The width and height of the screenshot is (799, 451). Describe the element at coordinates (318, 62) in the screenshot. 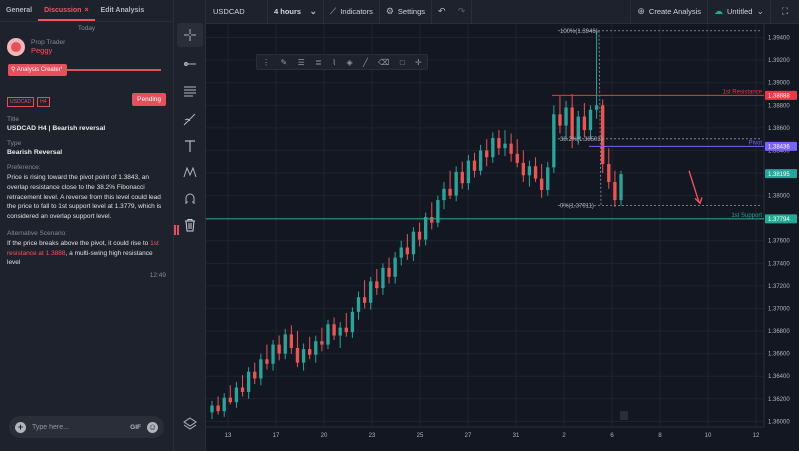

I see `fib-icon: ≣` at that location.